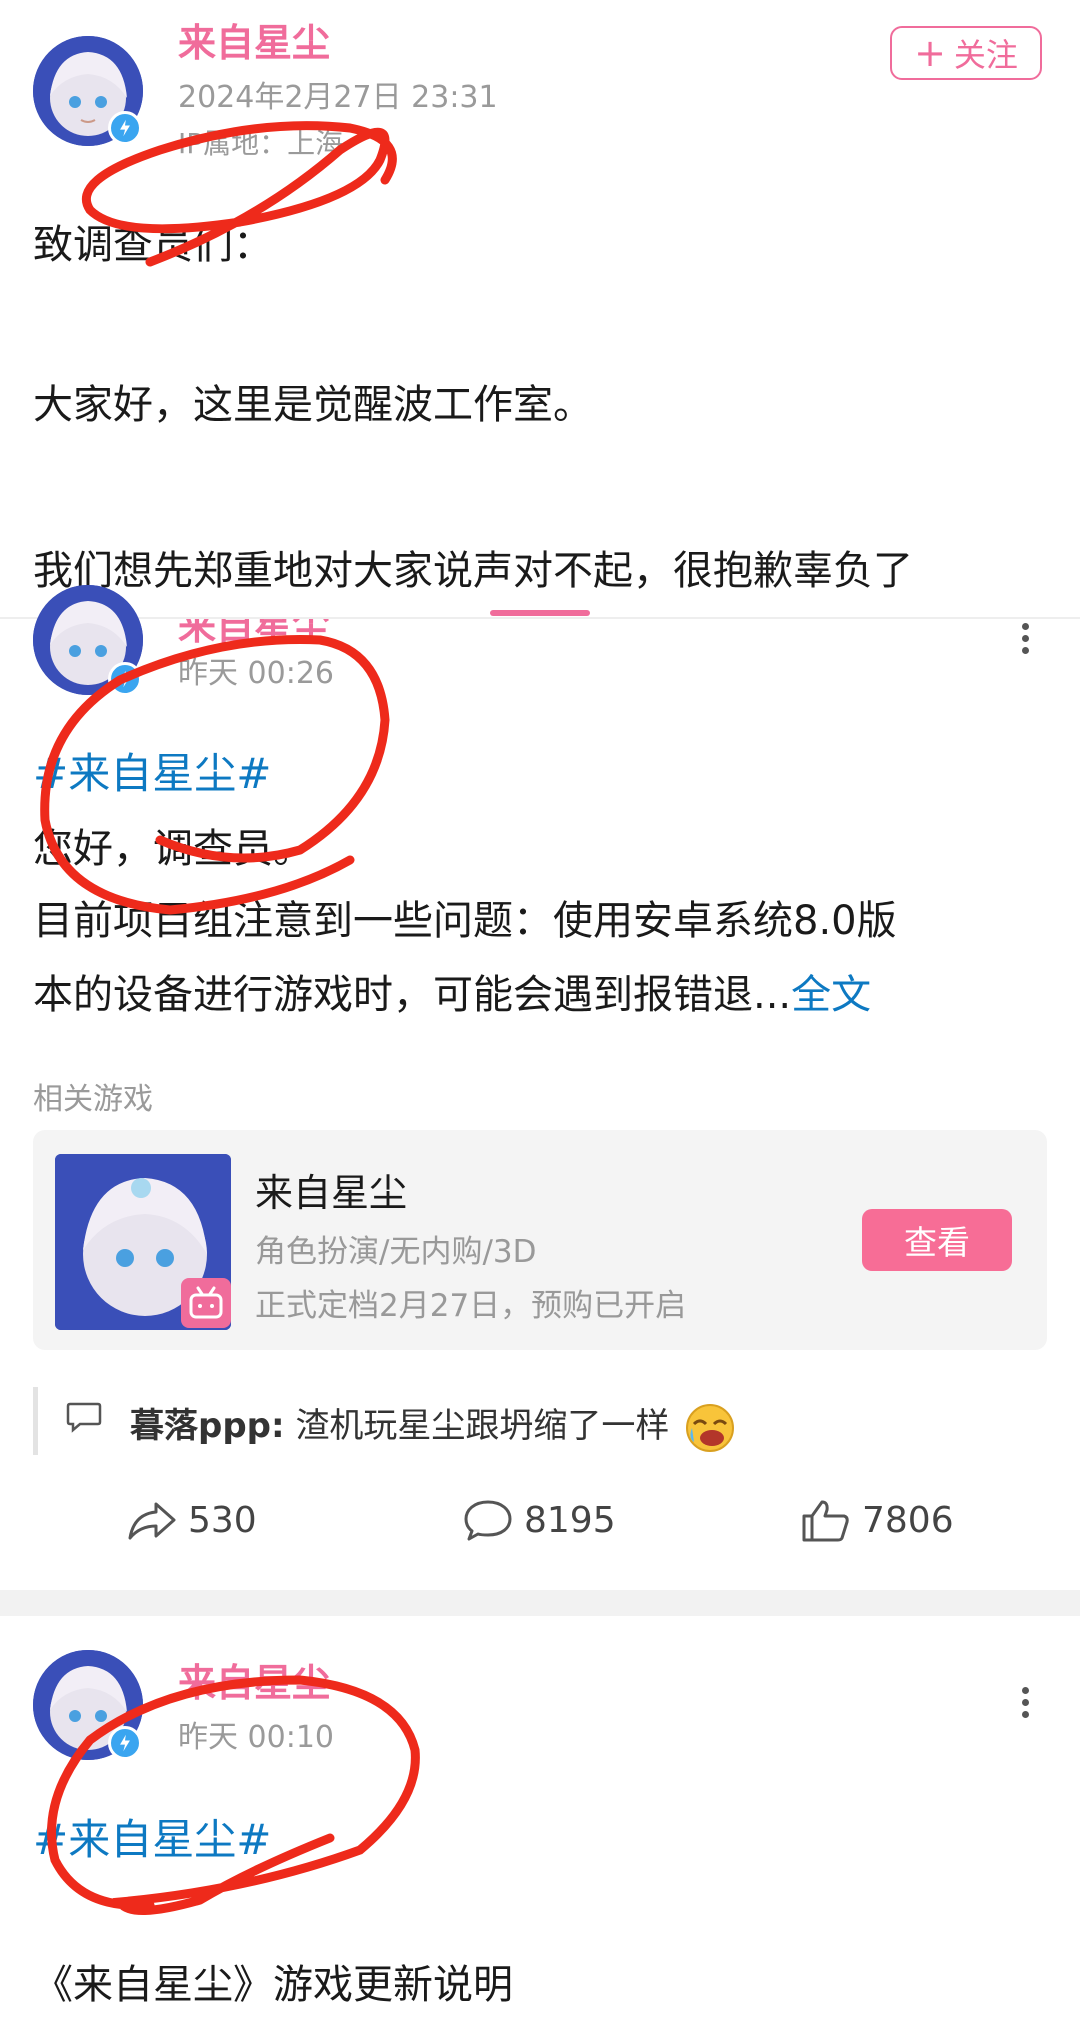 The image size is (1080, 2023). Describe the element at coordinates (930, 53) in the screenshot. I see `plus-icon: +` at that location.